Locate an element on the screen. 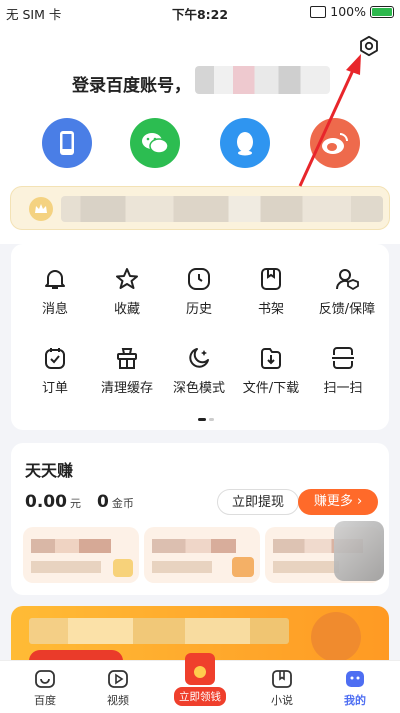  menu-item-history: 历史 is located at coordinates (199, 291).